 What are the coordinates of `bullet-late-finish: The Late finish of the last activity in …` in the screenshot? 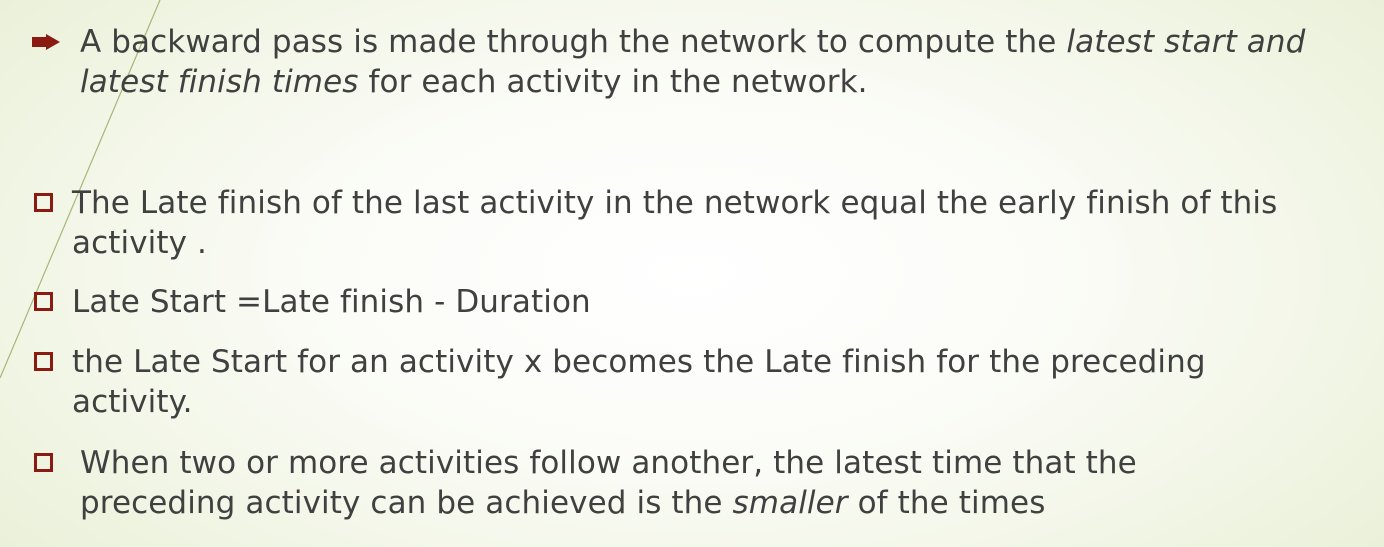 It's located at (702, 223).